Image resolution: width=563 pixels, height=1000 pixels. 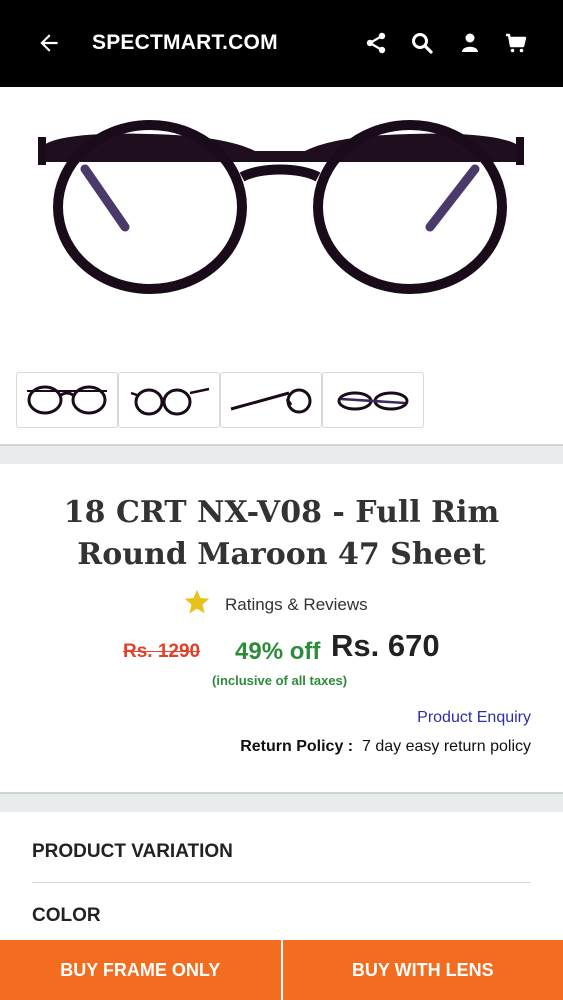 What do you see at coordinates (421, 970) in the screenshot?
I see `buy-with-lens-button: BUY WITH LENS` at bounding box center [421, 970].